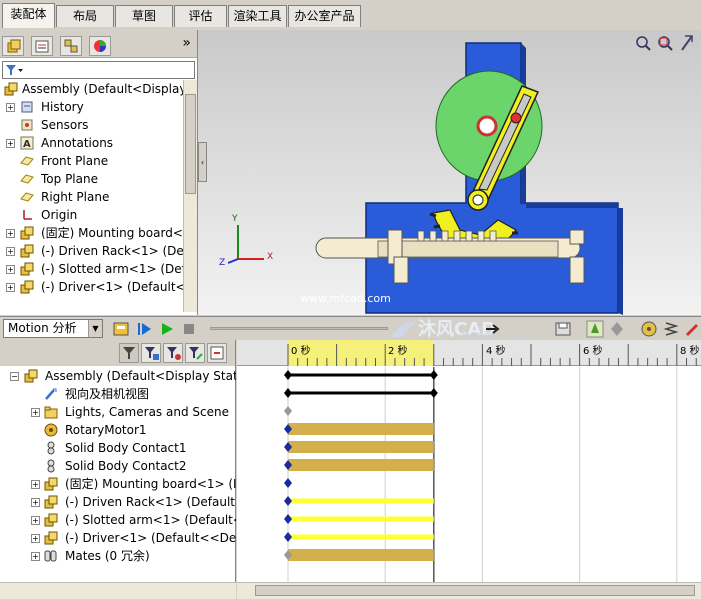 This screenshot has height=599, width=701. I want to click on expand-icon: −, so click(14, 376).